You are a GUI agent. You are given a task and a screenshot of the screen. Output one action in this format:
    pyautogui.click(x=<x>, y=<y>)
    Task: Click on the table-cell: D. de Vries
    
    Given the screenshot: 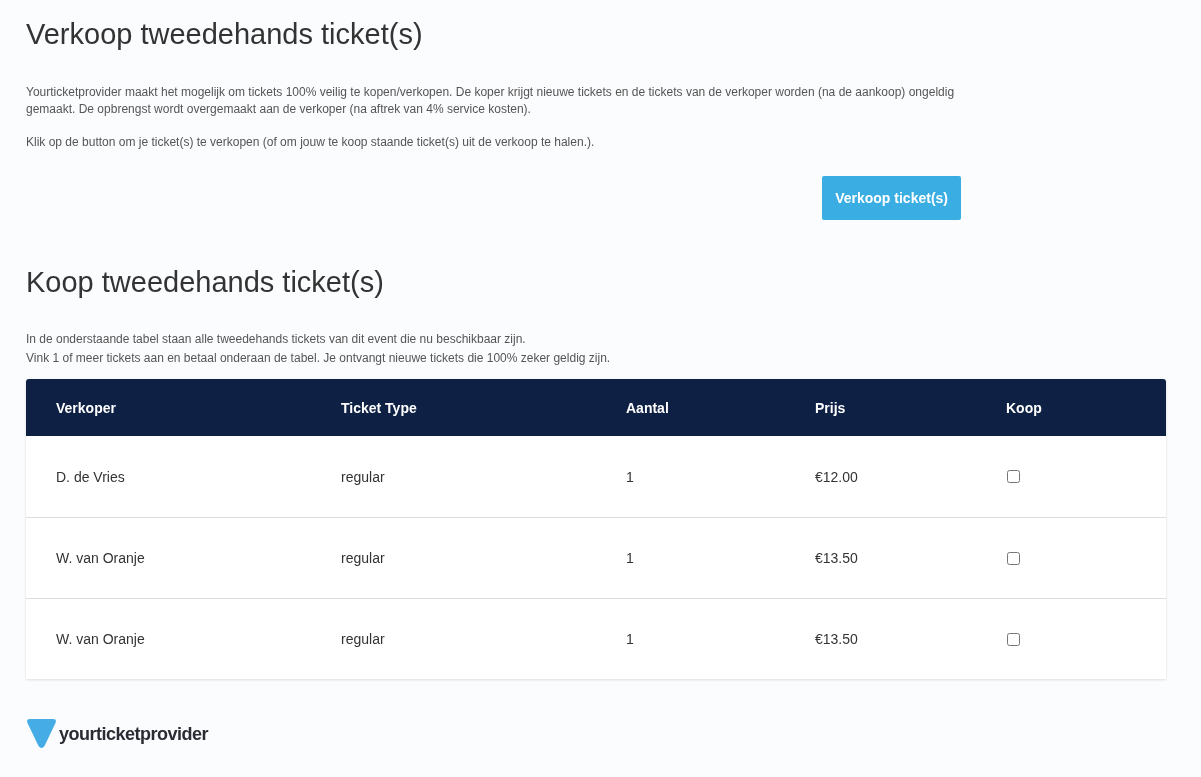 What is the action you would take?
    pyautogui.click(x=90, y=476)
    